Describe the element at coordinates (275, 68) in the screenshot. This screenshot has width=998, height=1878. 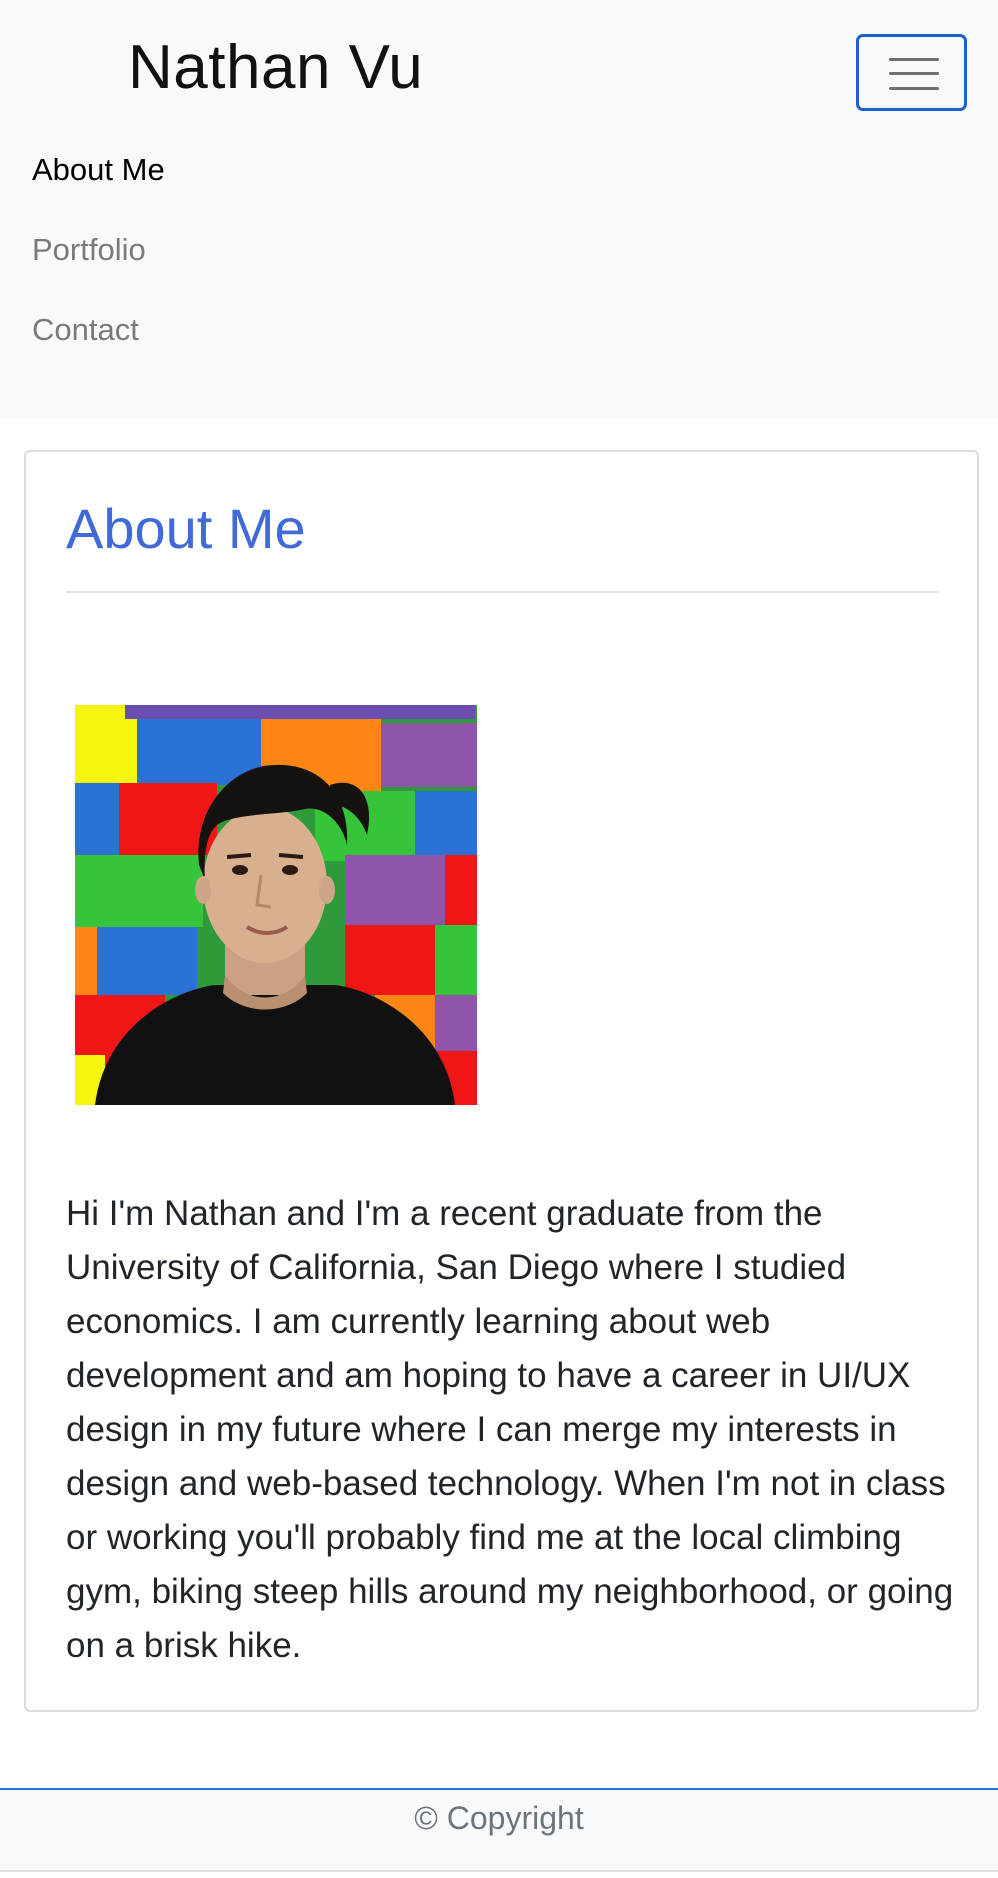
I see `brand-title: Nathan Vu` at that location.